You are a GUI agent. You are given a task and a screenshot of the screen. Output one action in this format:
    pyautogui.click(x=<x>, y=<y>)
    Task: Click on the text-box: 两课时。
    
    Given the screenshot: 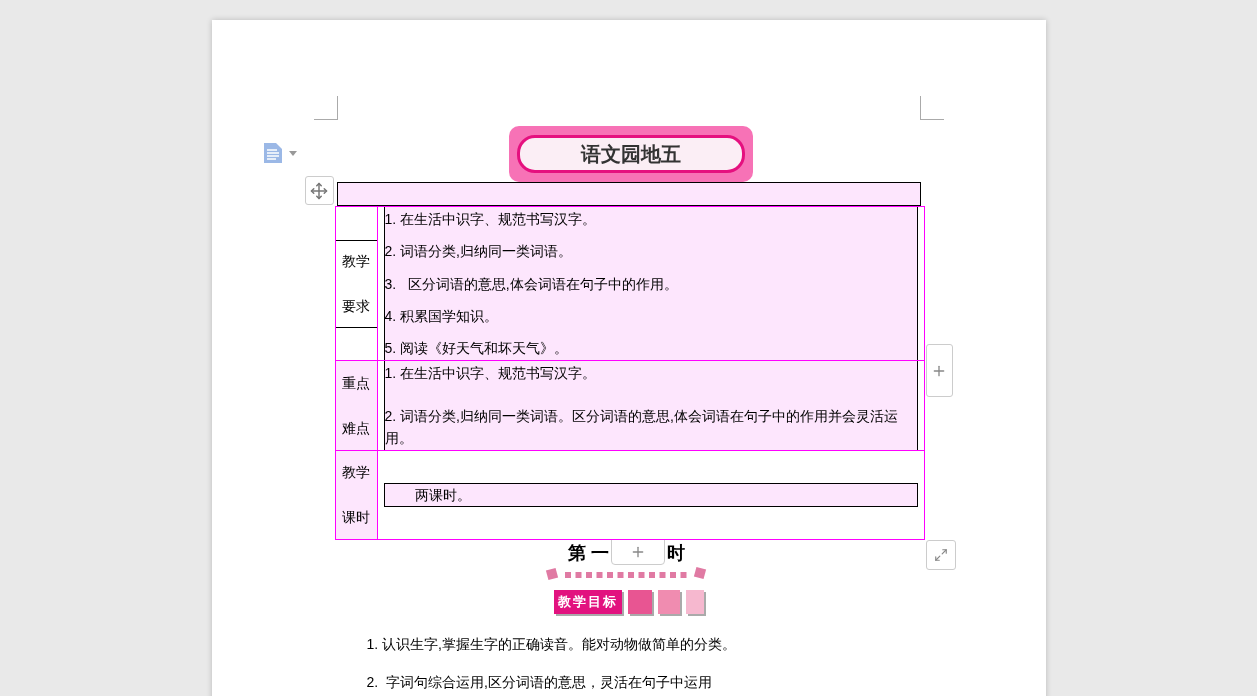 What is the action you would take?
    pyautogui.click(x=650, y=495)
    